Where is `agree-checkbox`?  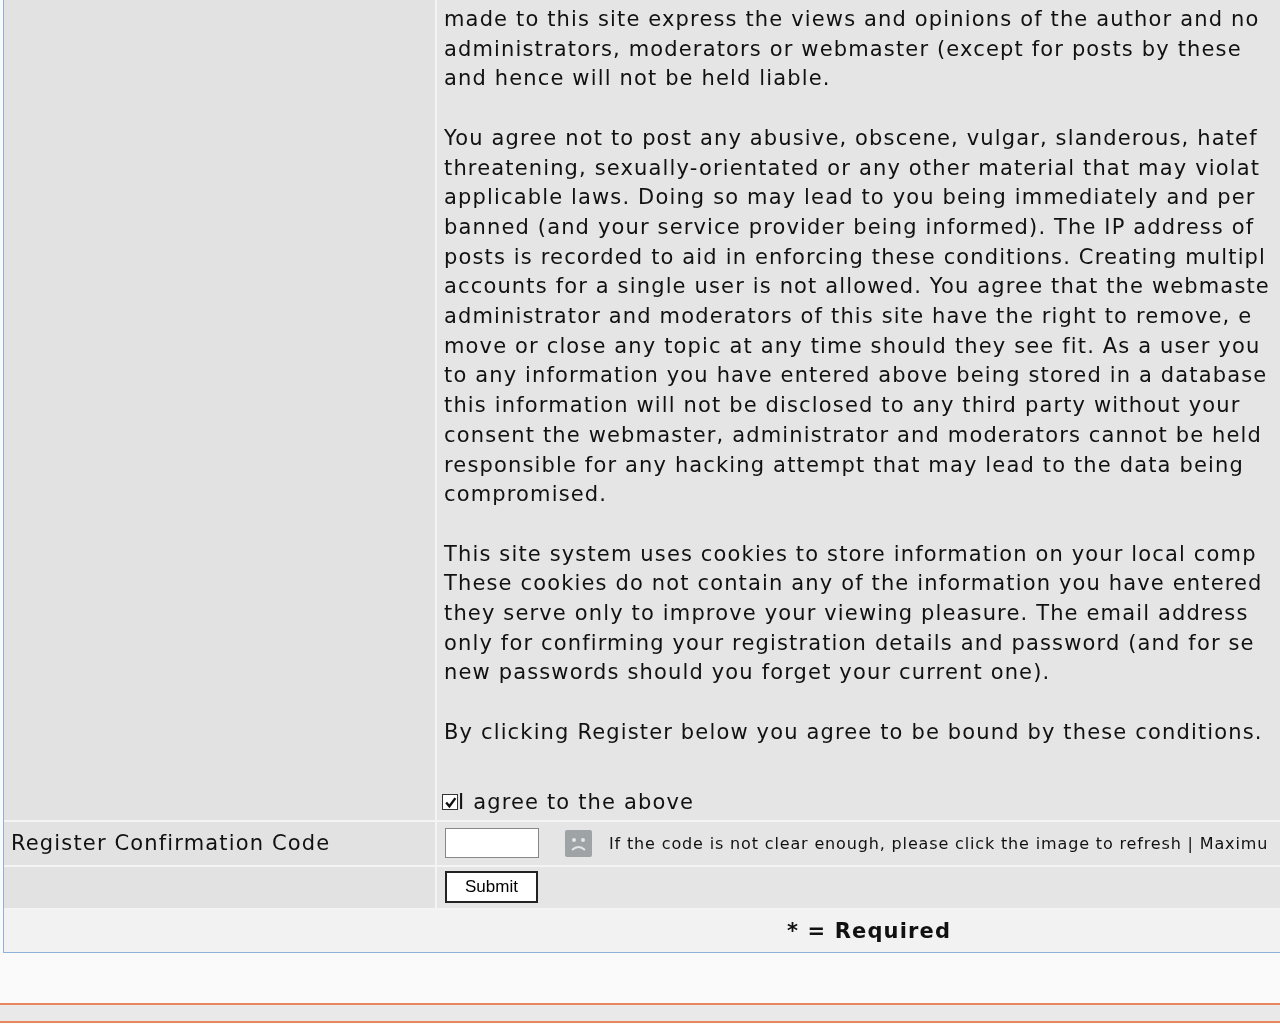 agree-checkbox is located at coordinates (450, 801).